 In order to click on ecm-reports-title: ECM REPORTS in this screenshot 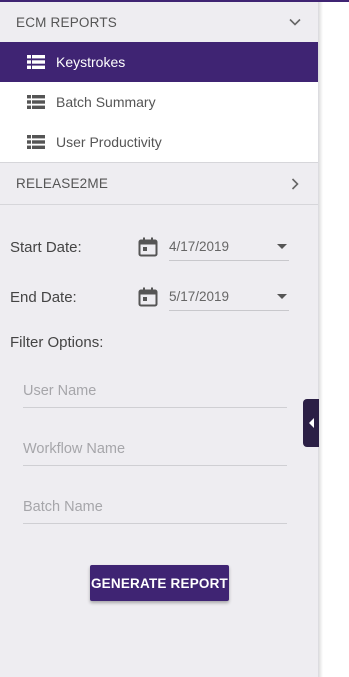, I will do `click(66, 22)`.